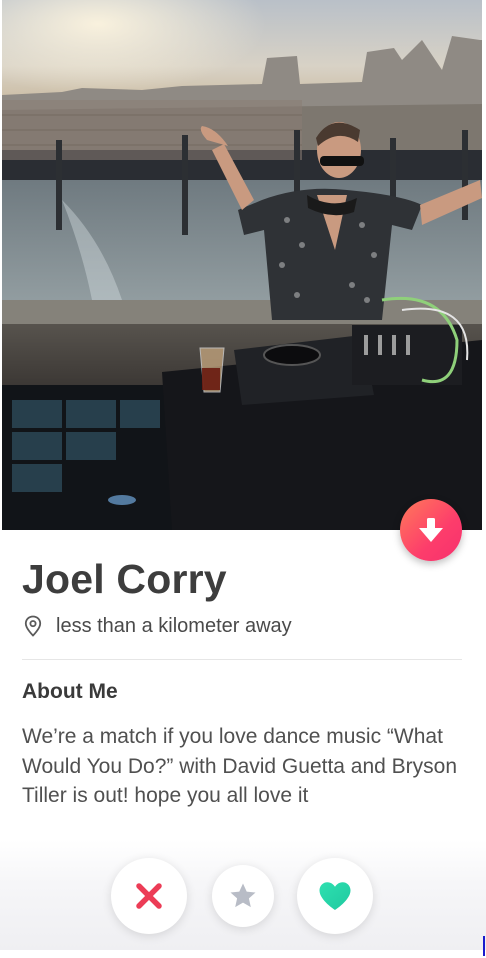 The width and height of the screenshot is (486, 958). Describe the element at coordinates (70, 691) in the screenshot. I see `about-heading: About Me` at that location.